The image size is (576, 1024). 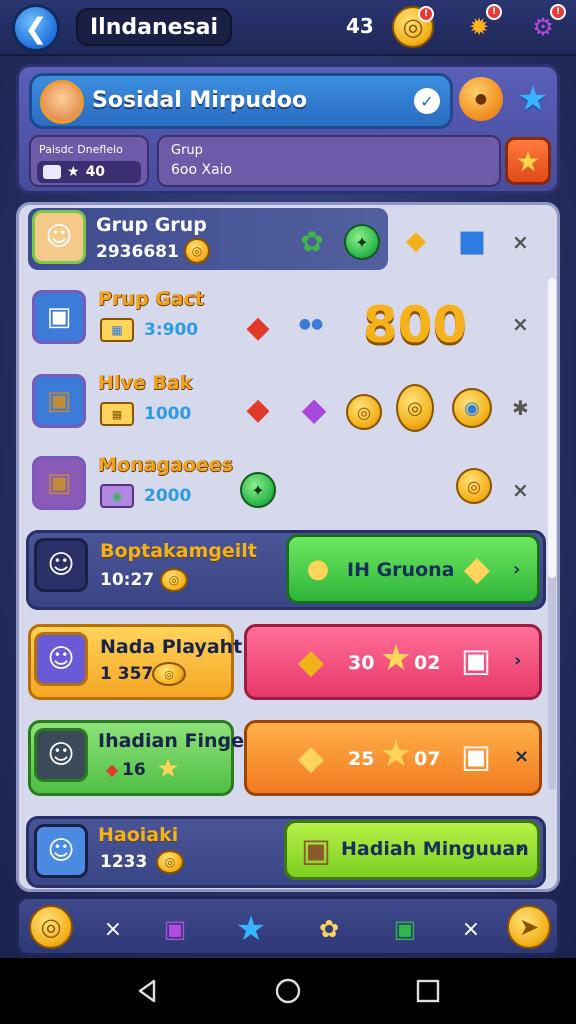 What do you see at coordinates (520, 408) in the screenshot?
I see `close-icon: ✱` at bounding box center [520, 408].